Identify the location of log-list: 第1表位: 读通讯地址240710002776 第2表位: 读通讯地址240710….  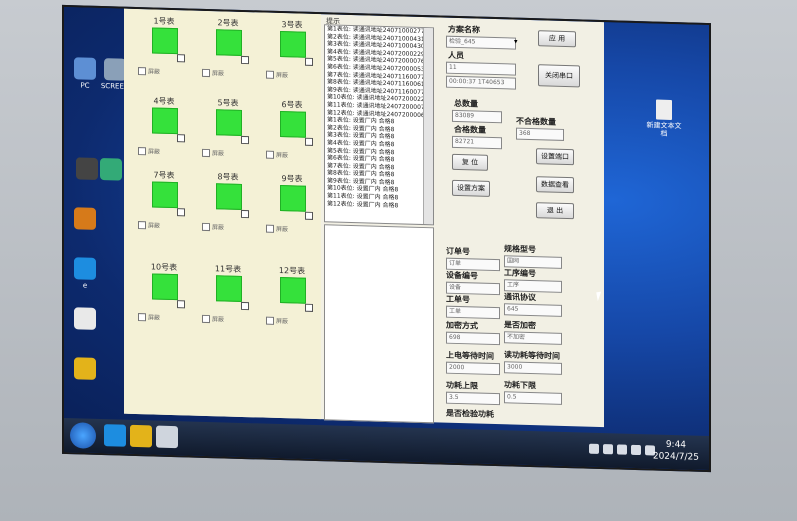
(379, 125).